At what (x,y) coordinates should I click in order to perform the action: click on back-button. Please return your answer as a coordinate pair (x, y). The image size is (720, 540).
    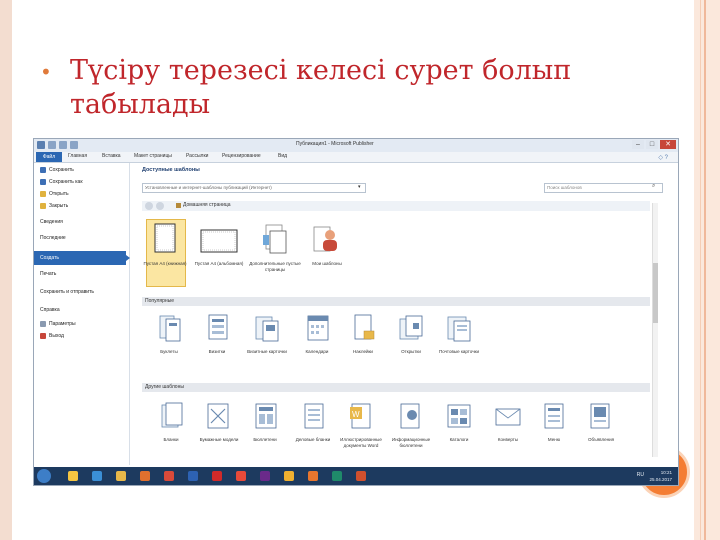
    Looking at the image, I should click on (149, 206).